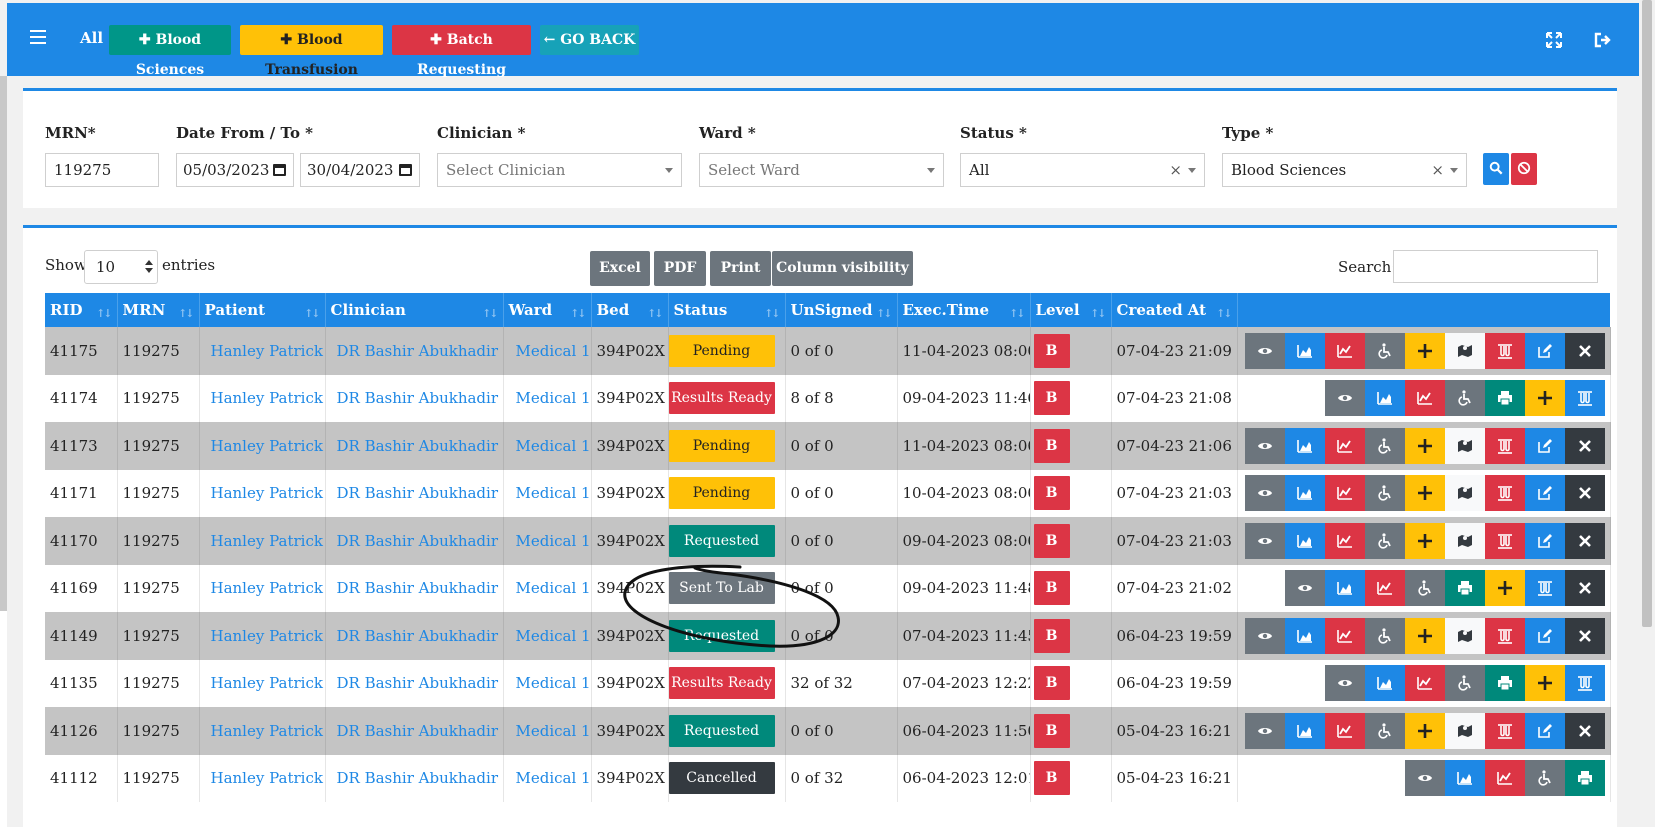 The height and width of the screenshot is (827, 1655). I want to click on menu-toggle-icon, so click(38, 37).